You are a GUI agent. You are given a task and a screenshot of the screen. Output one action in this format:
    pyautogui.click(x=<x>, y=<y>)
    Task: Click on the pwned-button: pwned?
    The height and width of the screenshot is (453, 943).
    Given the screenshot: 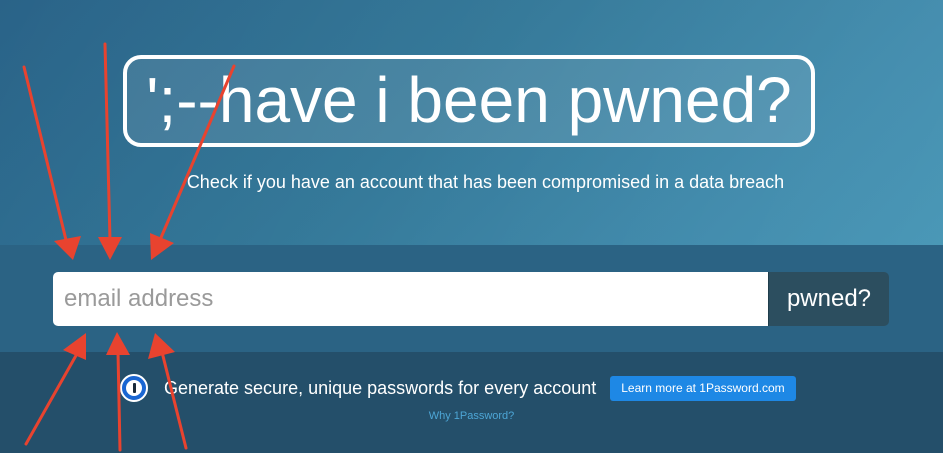 What is the action you would take?
    pyautogui.click(x=828, y=299)
    